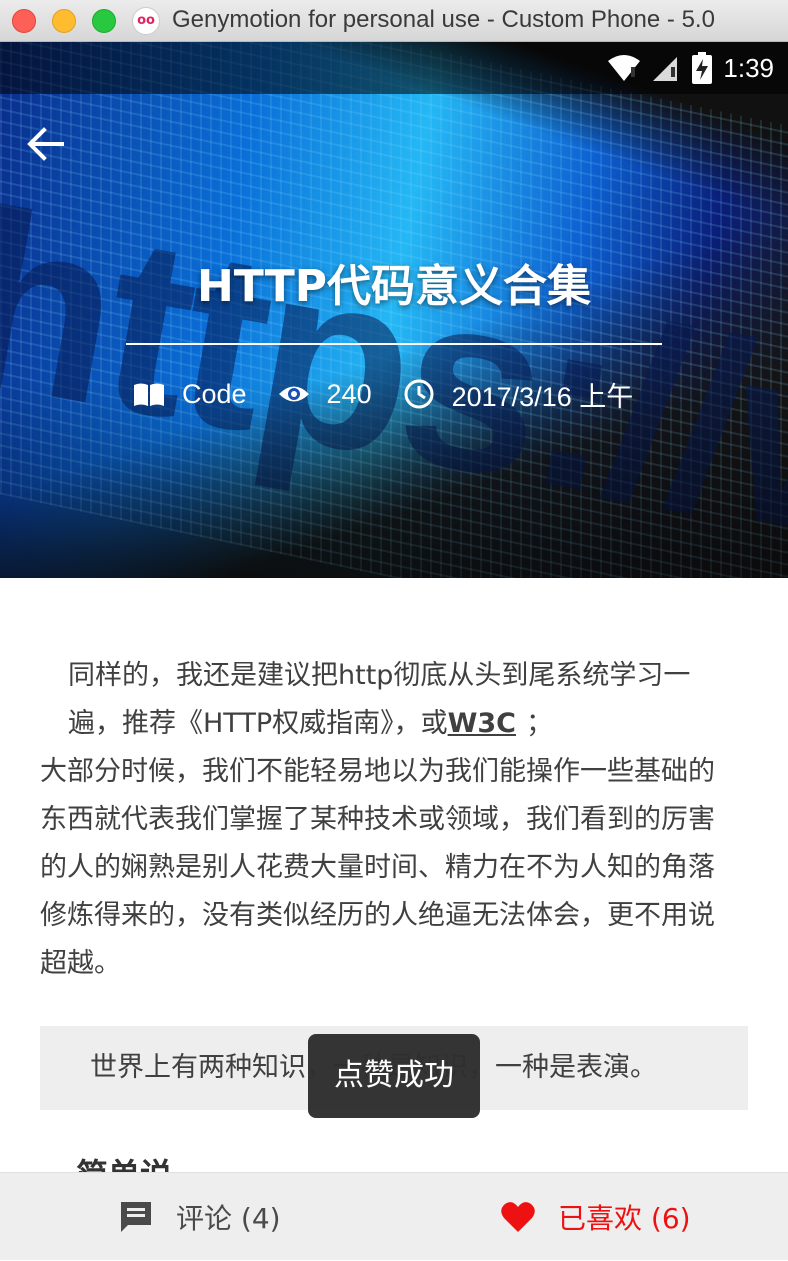  I want to click on comment-button: 评论 (4), so click(199, 1217).